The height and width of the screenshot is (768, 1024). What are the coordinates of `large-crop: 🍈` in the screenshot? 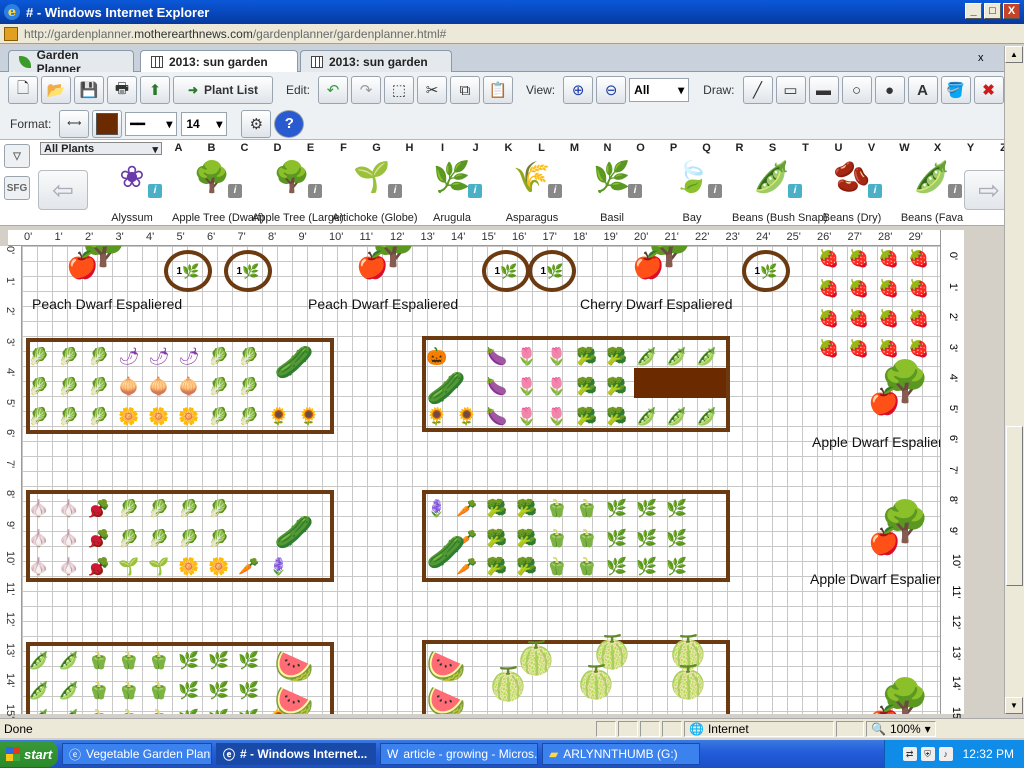 It's located at (596, 682).